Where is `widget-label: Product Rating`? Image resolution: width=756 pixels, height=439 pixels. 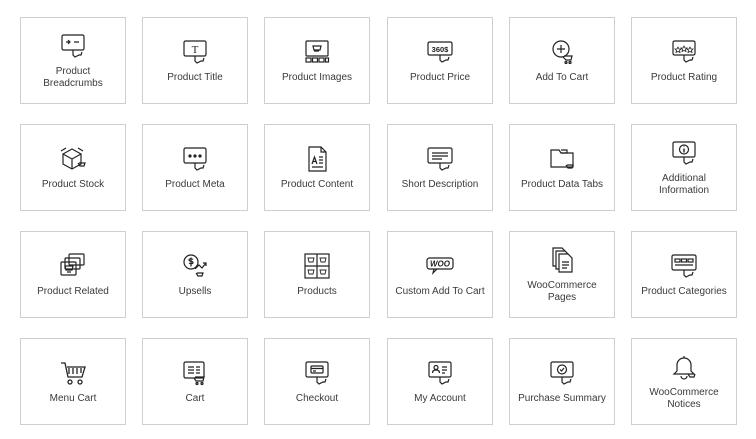 widget-label: Product Rating is located at coordinates (684, 77).